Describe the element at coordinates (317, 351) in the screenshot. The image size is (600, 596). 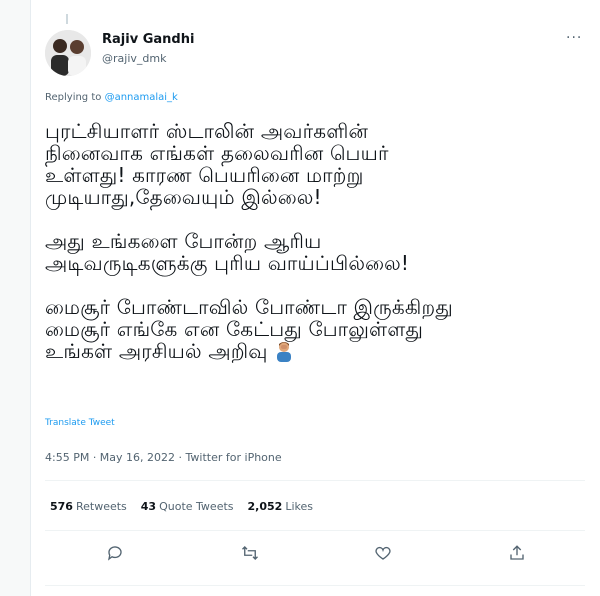
I see `tweet-line-with-emoji: உங்கள் அரசியல் அறிவு` at that location.